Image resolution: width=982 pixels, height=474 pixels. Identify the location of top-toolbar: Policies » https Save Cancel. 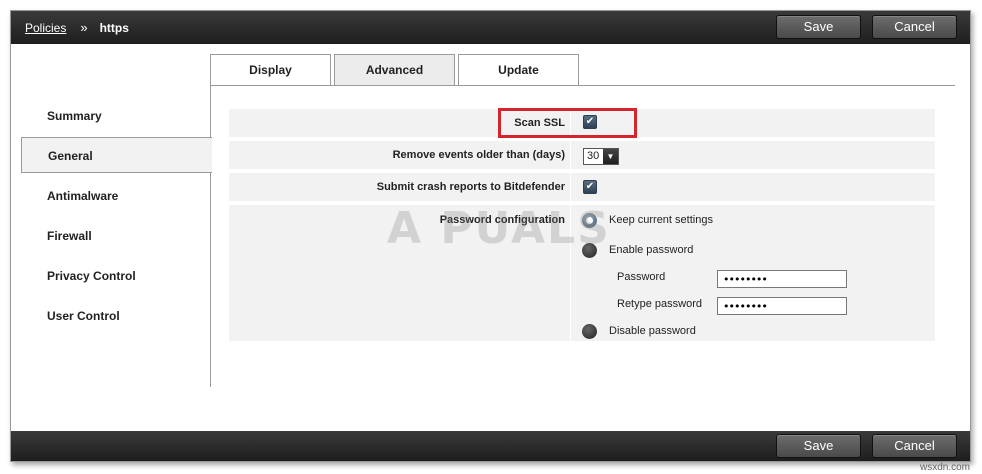
(490, 27).